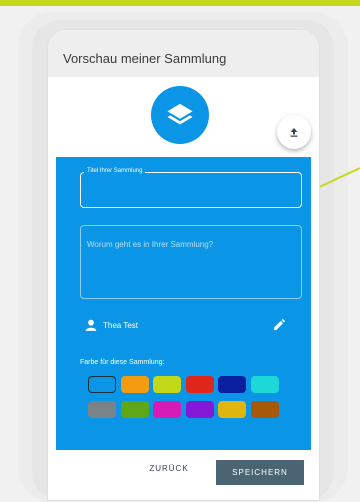 The height and width of the screenshot is (502, 360). I want to click on owner-name: Thea Test, so click(120, 325).